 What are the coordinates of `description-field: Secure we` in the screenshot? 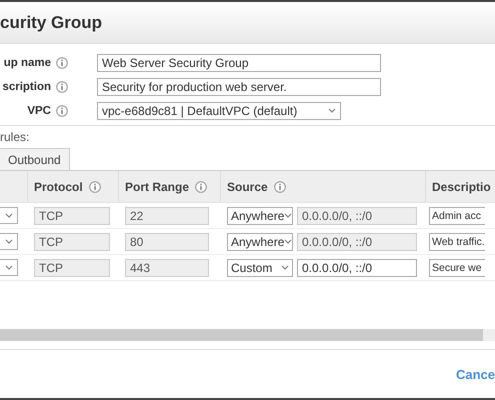 It's located at (457, 267).